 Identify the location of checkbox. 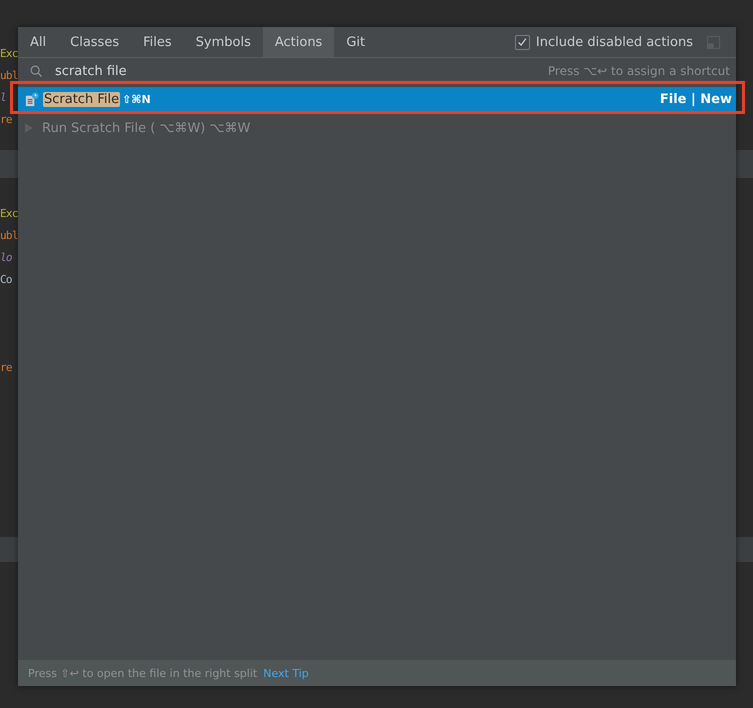
(522, 42).